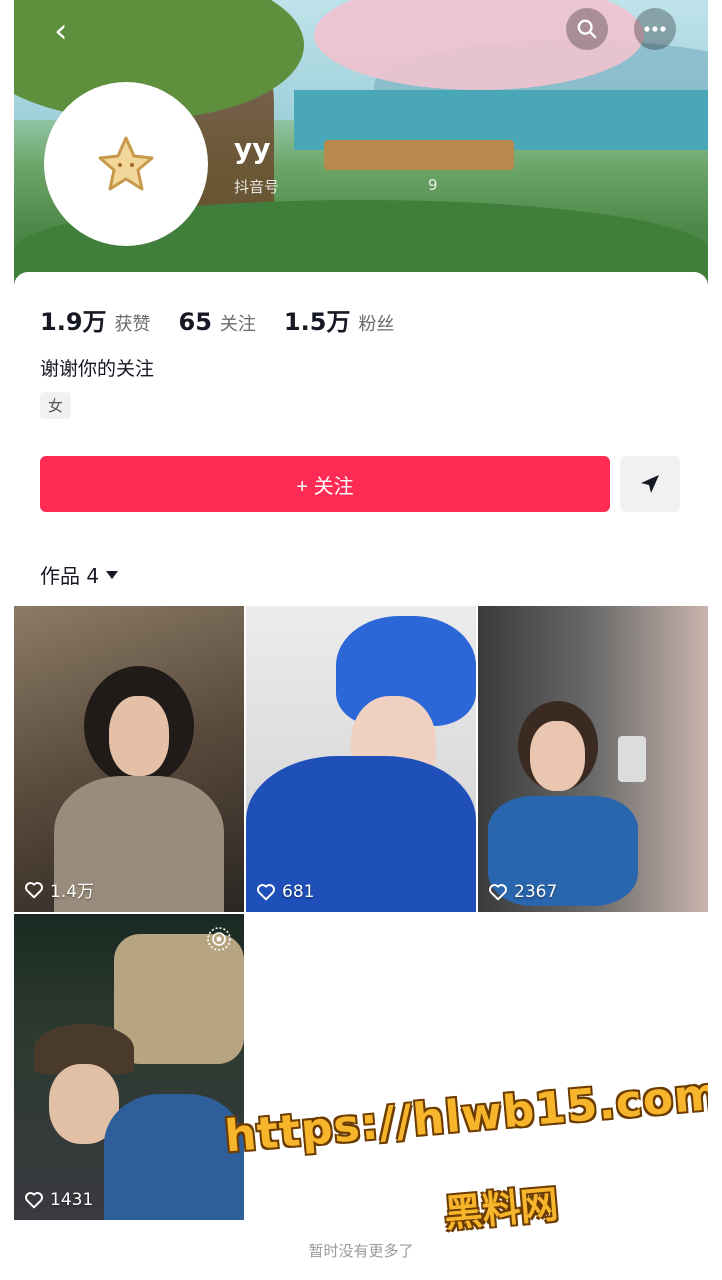 This screenshot has height=1280, width=722. I want to click on more-icon, so click(655, 29).